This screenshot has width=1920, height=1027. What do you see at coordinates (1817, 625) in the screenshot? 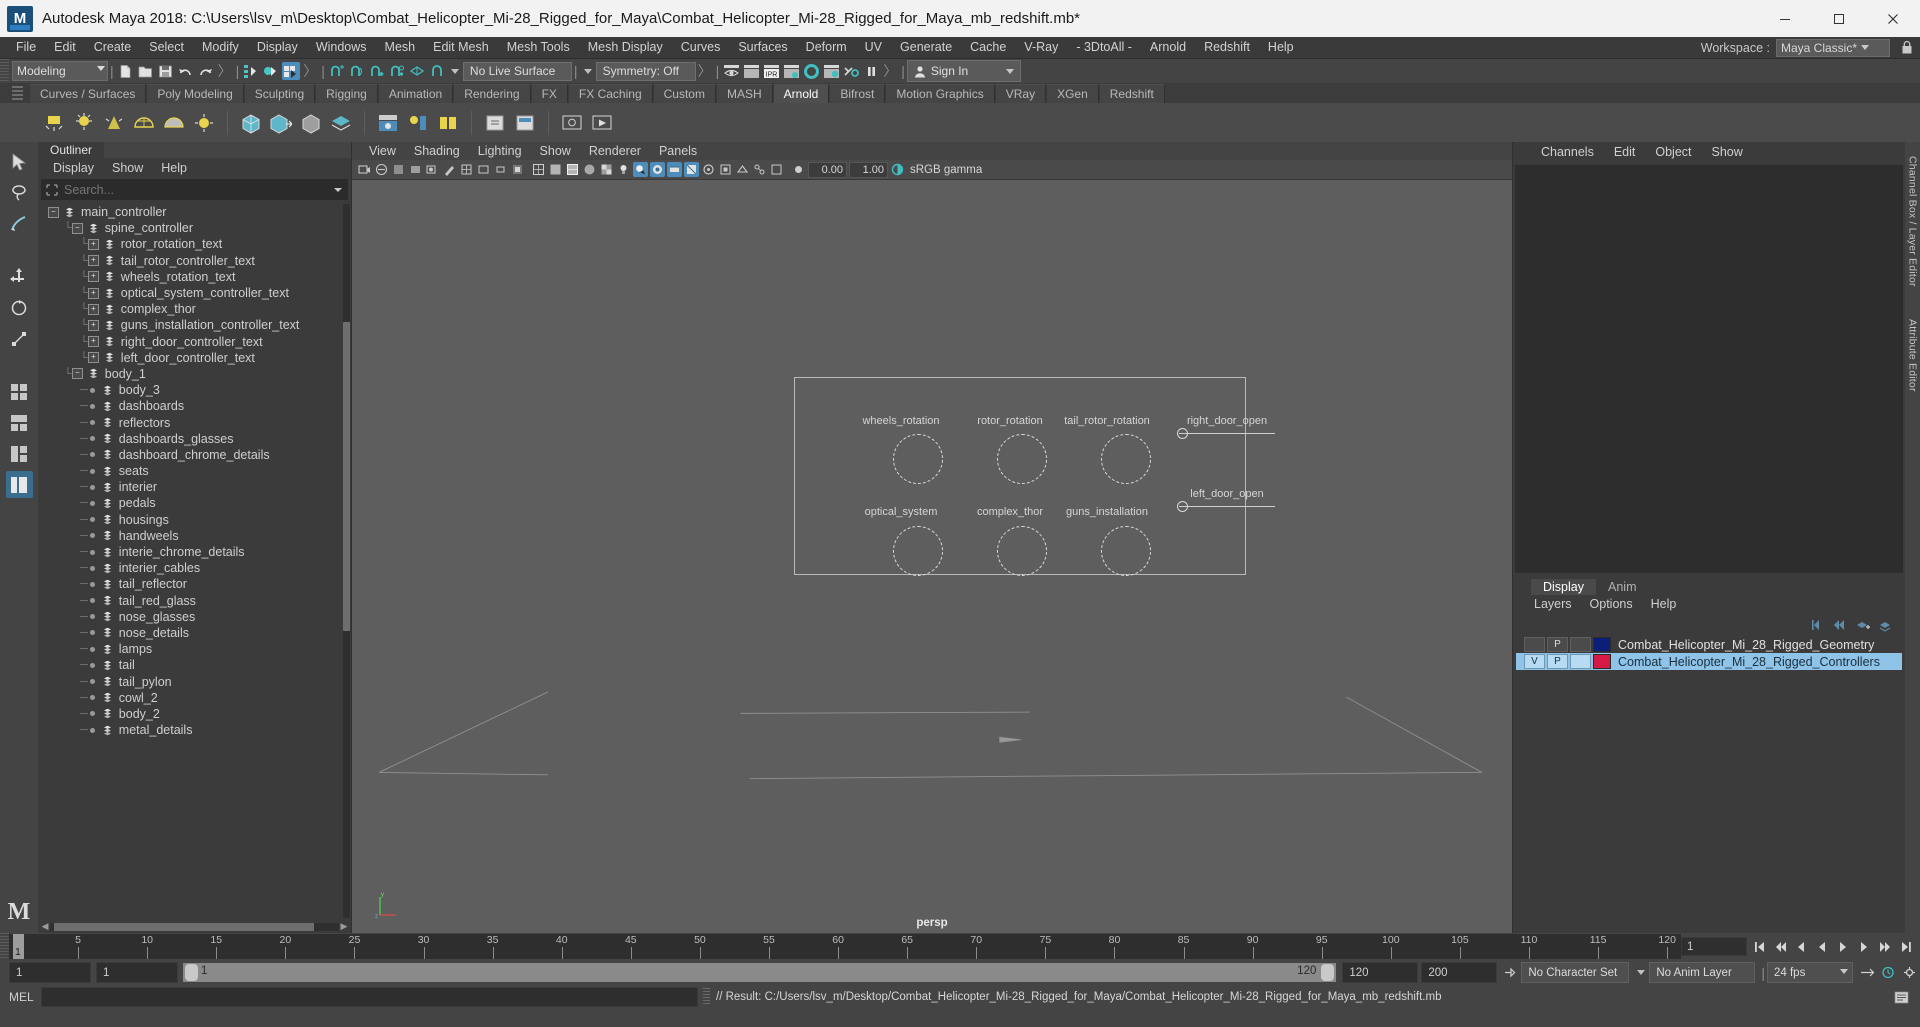
I see `layer-first-icon` at bounding box center [1817, 625].